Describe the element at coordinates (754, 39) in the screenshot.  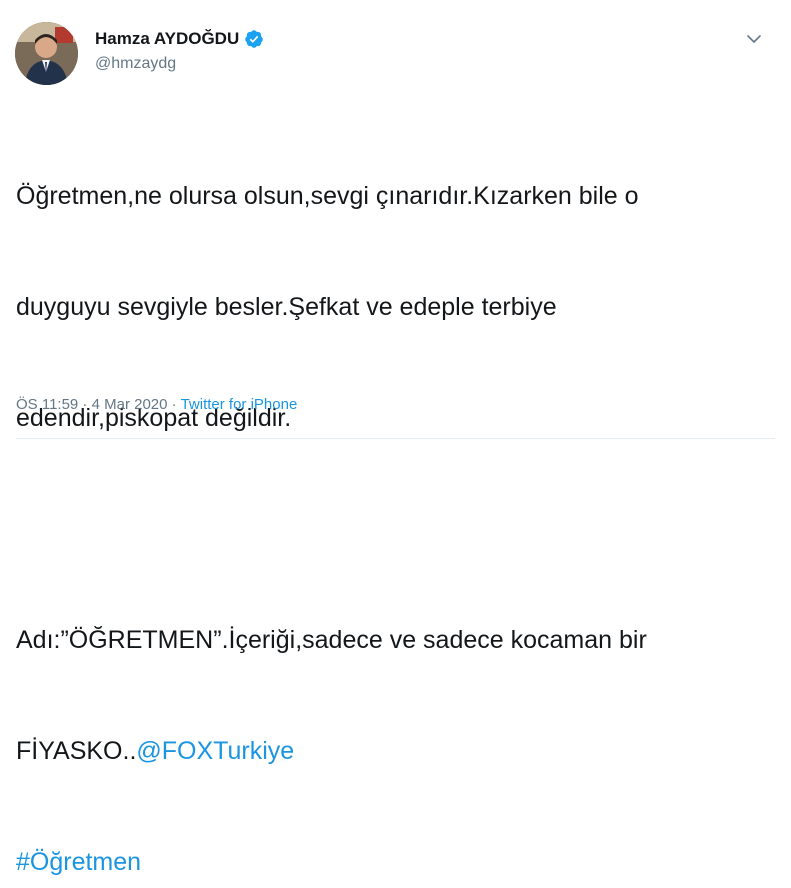
I see `chevron-down-icon` at that location.